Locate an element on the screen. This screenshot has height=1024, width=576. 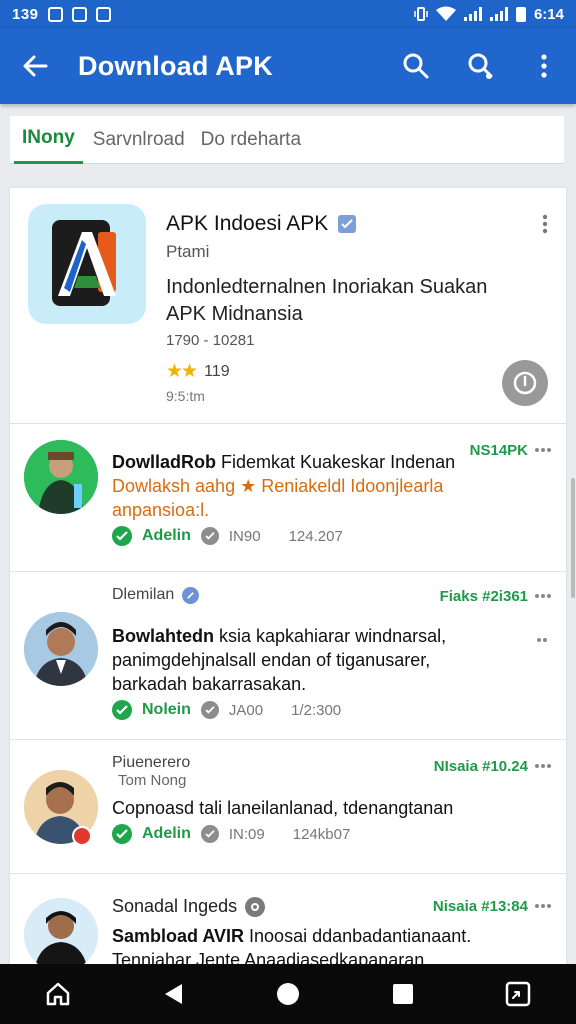
status-label: Nolein is located at coordinates (166, 709).